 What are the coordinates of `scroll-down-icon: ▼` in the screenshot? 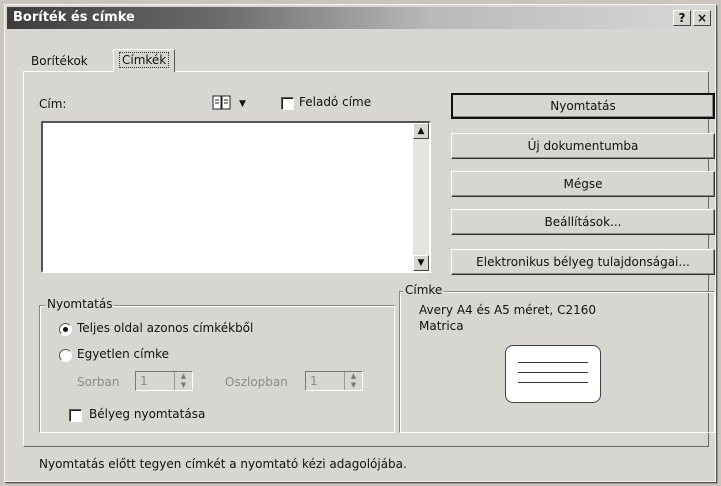 It's located at (421, 263).